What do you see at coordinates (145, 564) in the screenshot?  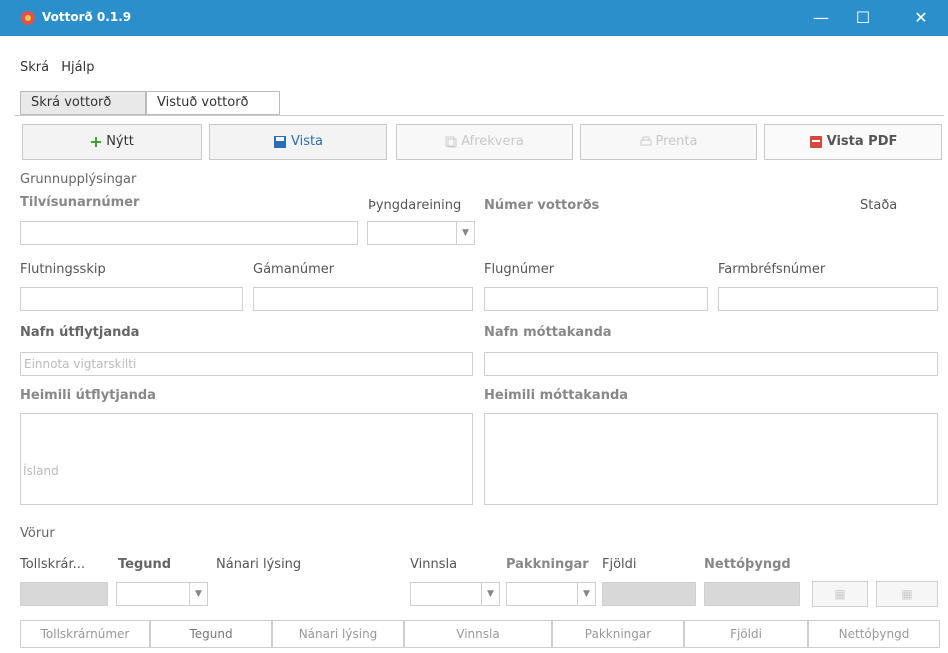 I see `type-label: Tegund` at bounding box center [145, 564].